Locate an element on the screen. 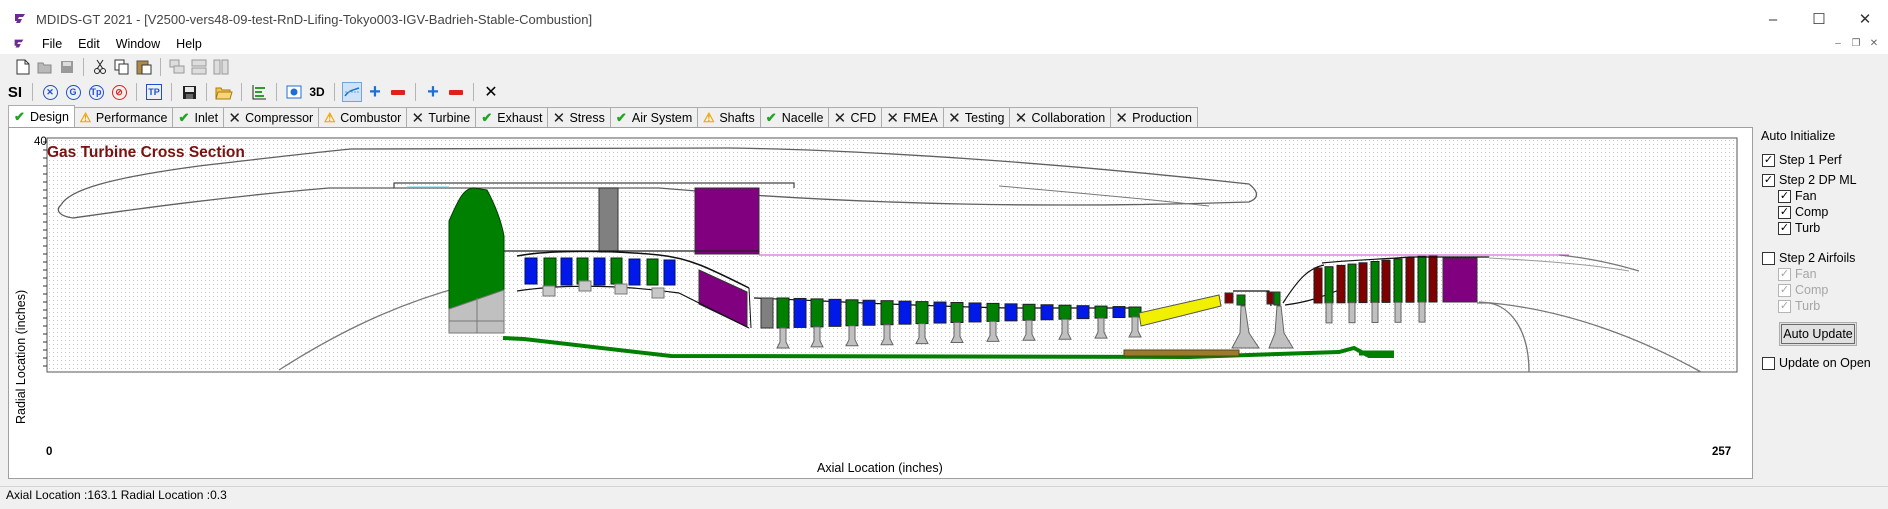 Image resolution: width=1888 pixels, height=509 pixels. step2-airfoils-checkbox: Step 2 Airfoils is located at coordinates (1808, 258).